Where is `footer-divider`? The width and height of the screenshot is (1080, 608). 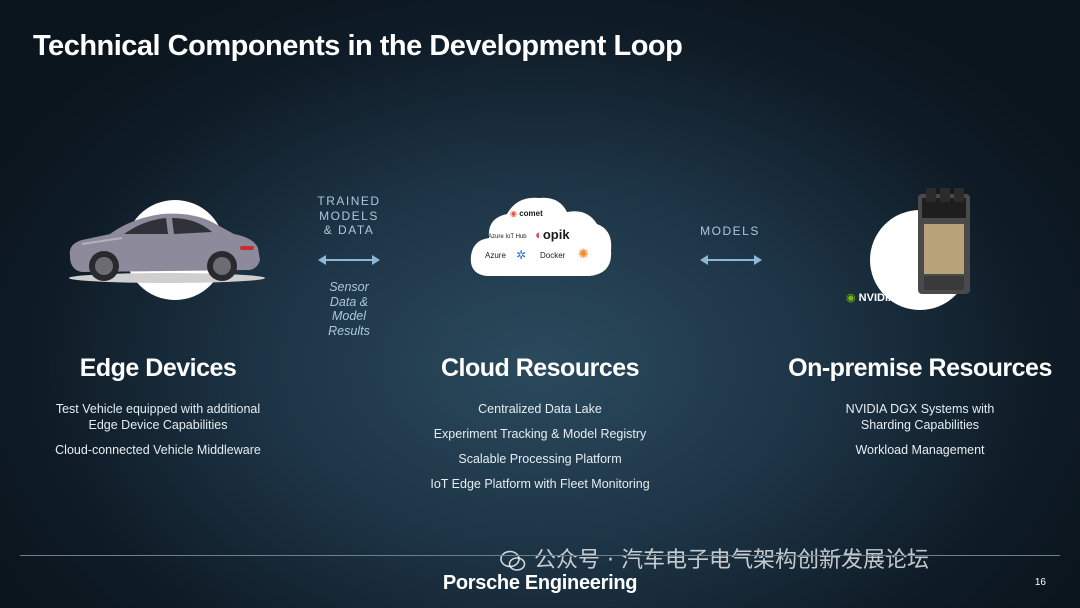 footer-divider is located at coordinates (540, 555).